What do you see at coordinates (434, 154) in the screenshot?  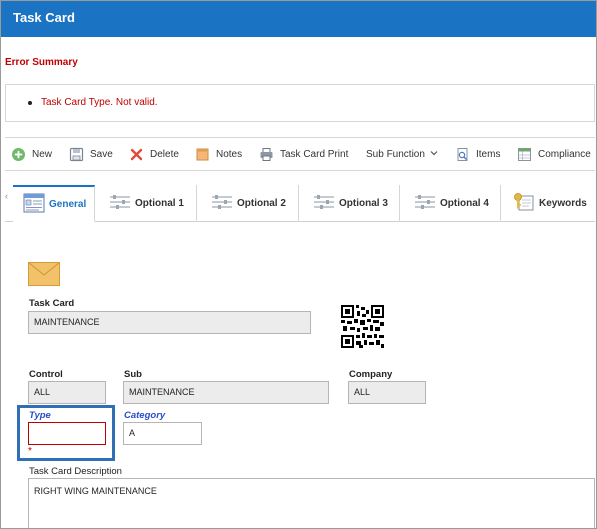 I see `chevron-down-icon` at bounding box center [434, 154].